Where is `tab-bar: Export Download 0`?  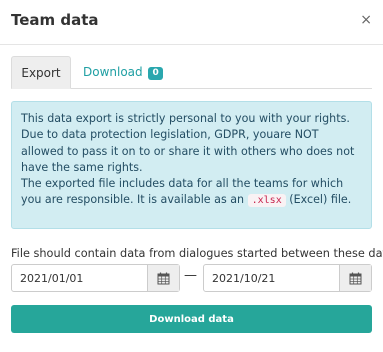
tab-bar: Export Download 0 is located at coordinates (191, 72).